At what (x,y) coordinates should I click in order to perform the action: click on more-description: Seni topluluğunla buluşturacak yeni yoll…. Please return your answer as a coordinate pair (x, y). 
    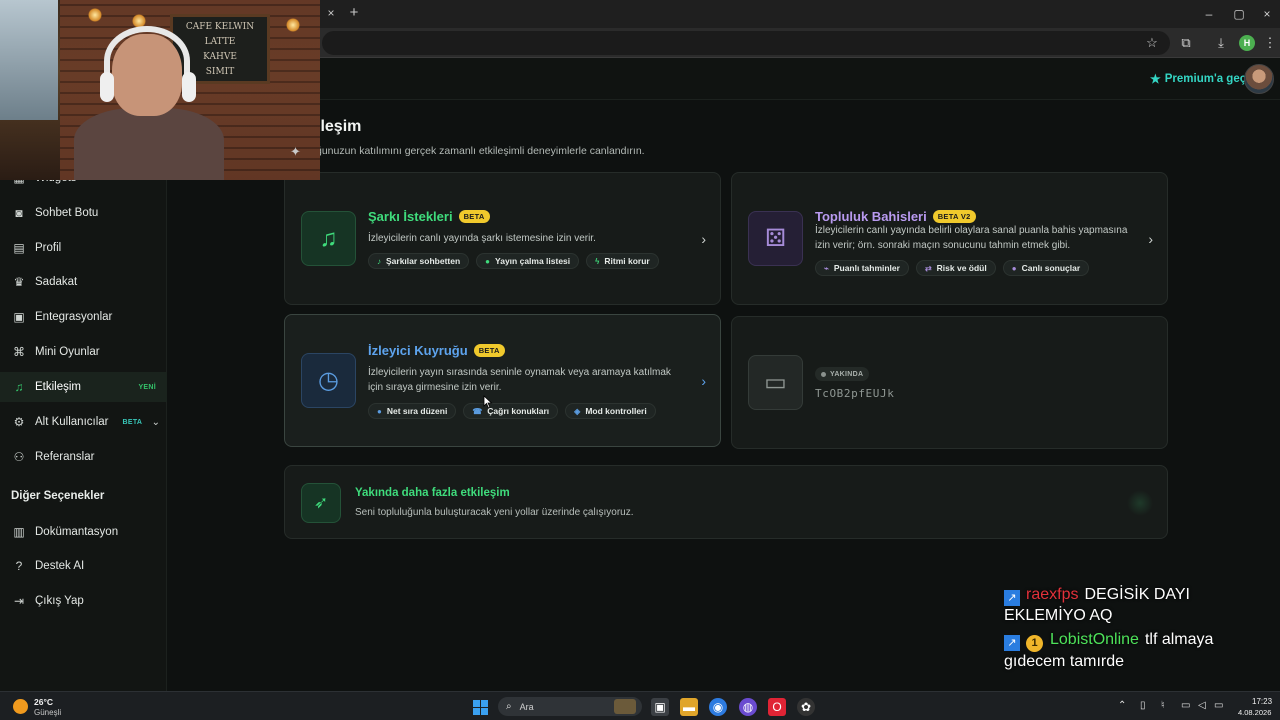
    Looking at the image, I should click on (494, 512).